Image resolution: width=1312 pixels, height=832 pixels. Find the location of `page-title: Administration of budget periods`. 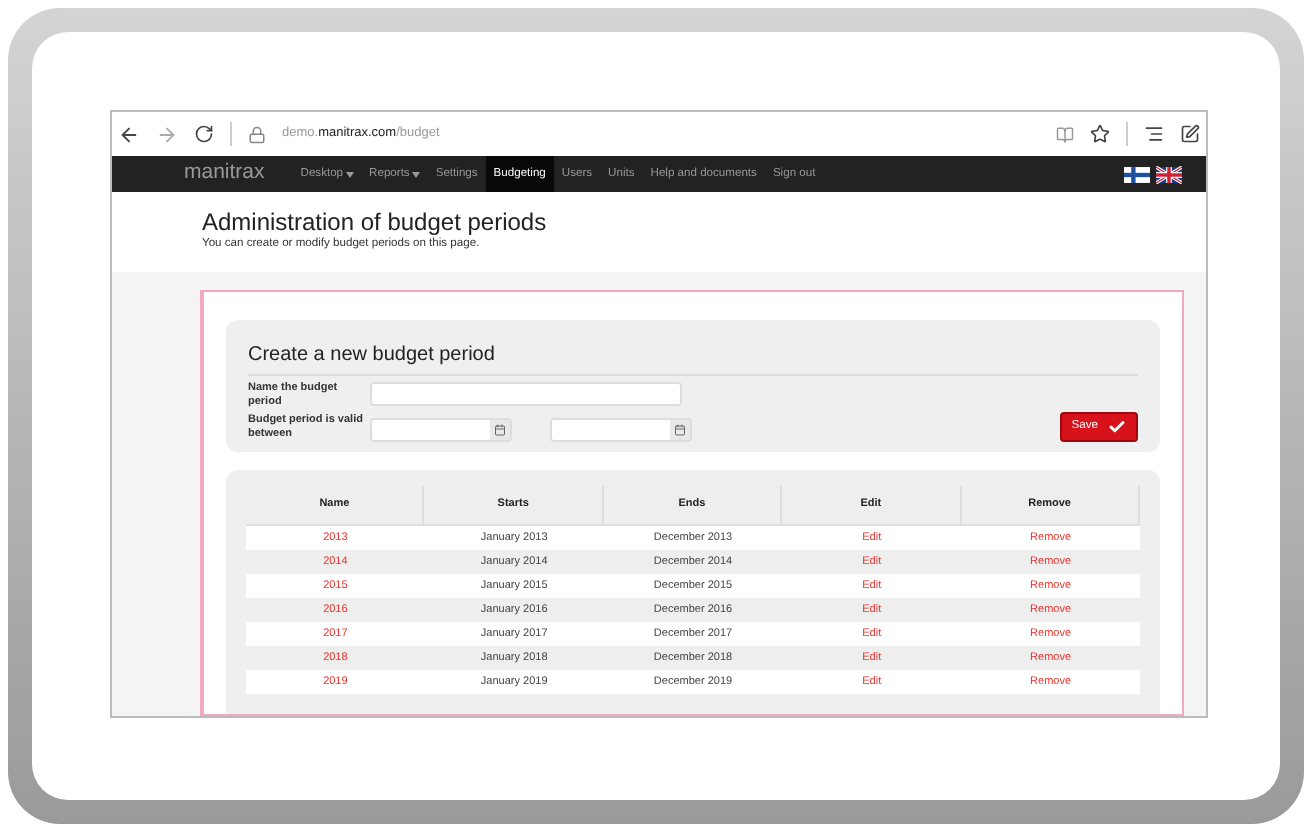

page-title: Administration of budget periods is located at coordinates (375, 222).